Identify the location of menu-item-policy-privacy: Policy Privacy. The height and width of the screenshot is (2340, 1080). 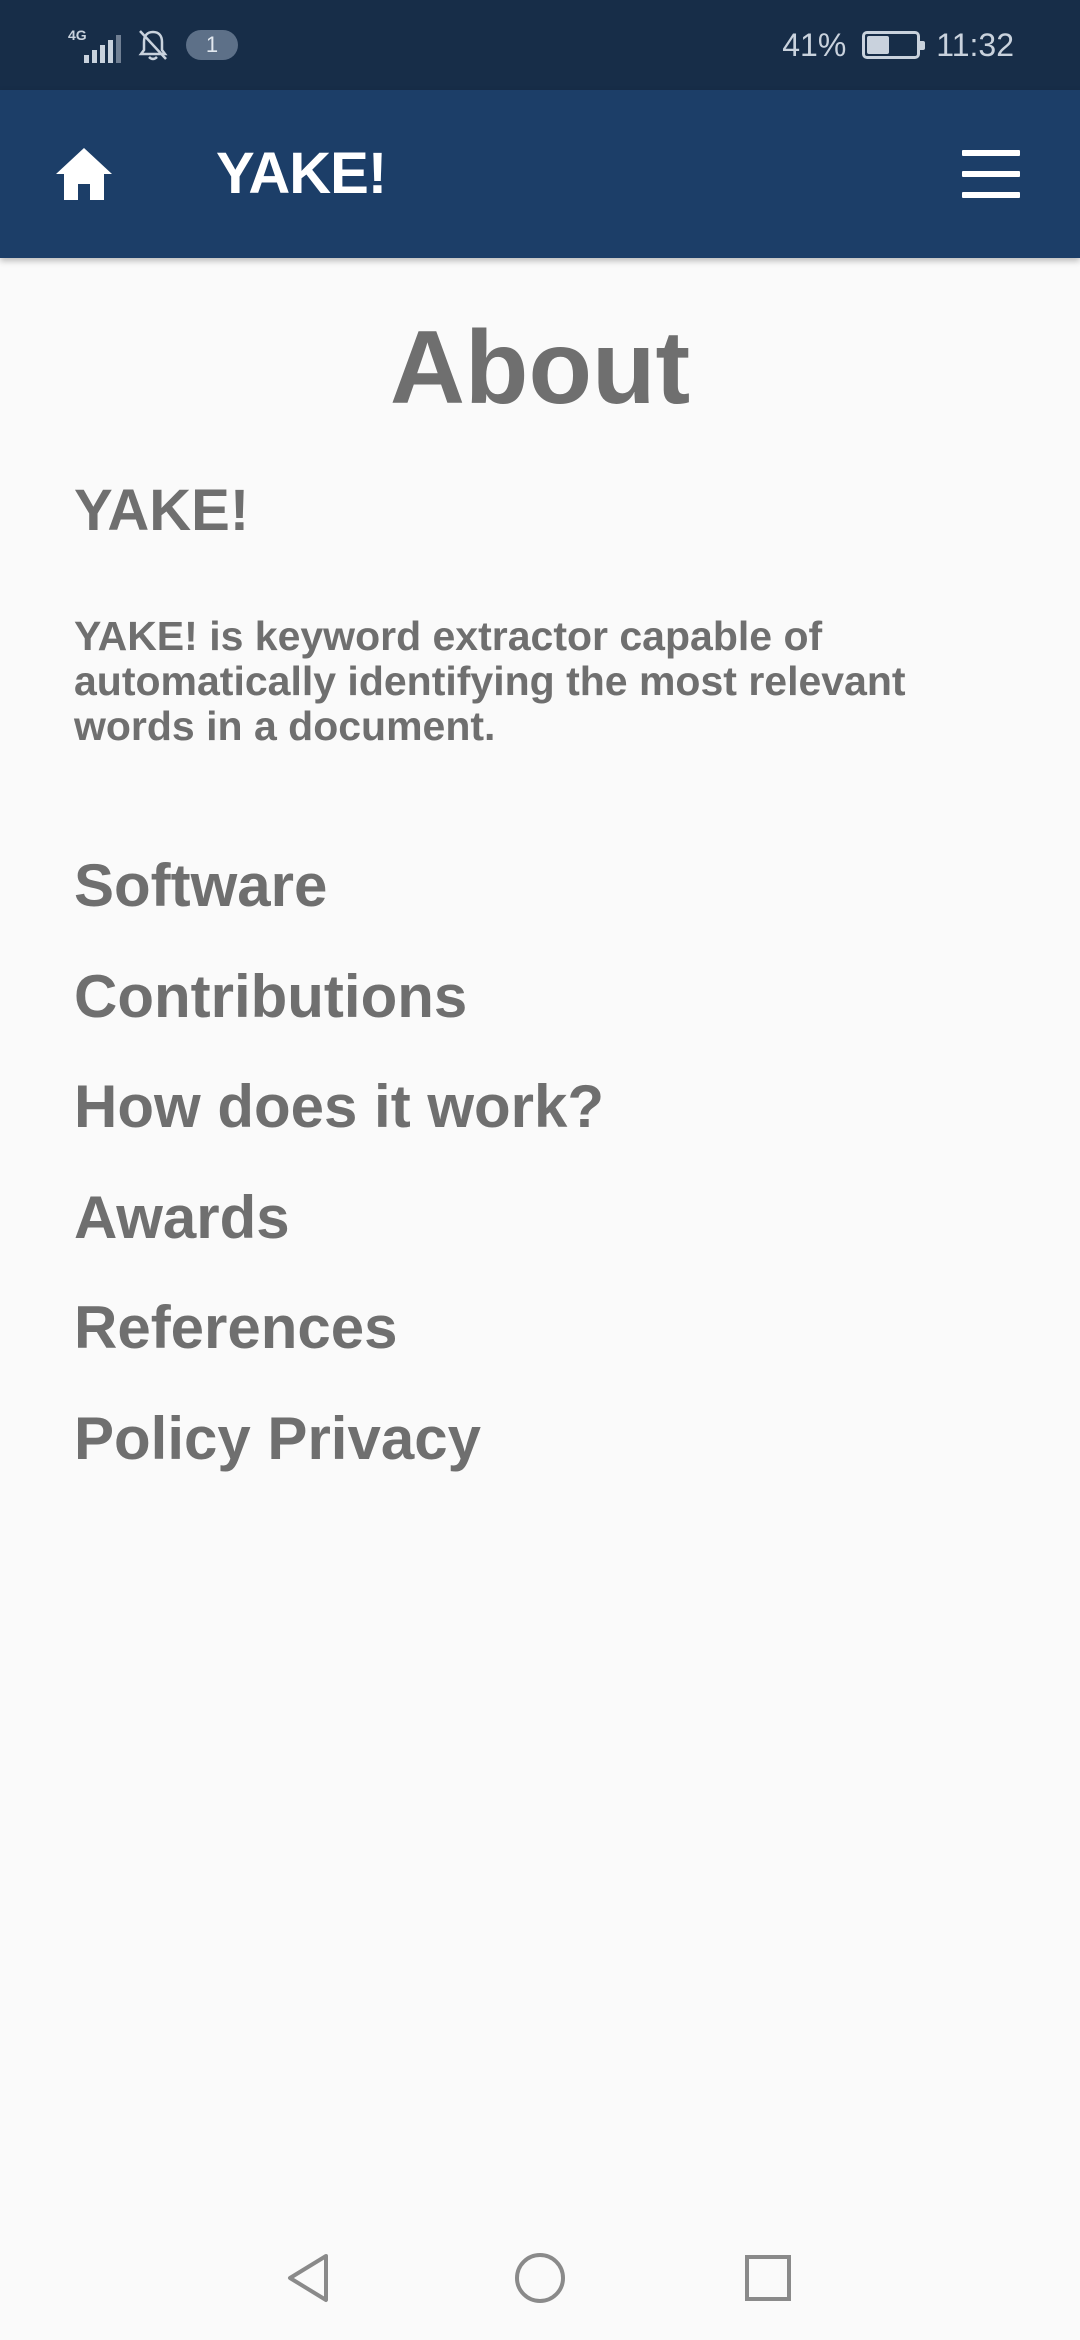
(544, 1439).